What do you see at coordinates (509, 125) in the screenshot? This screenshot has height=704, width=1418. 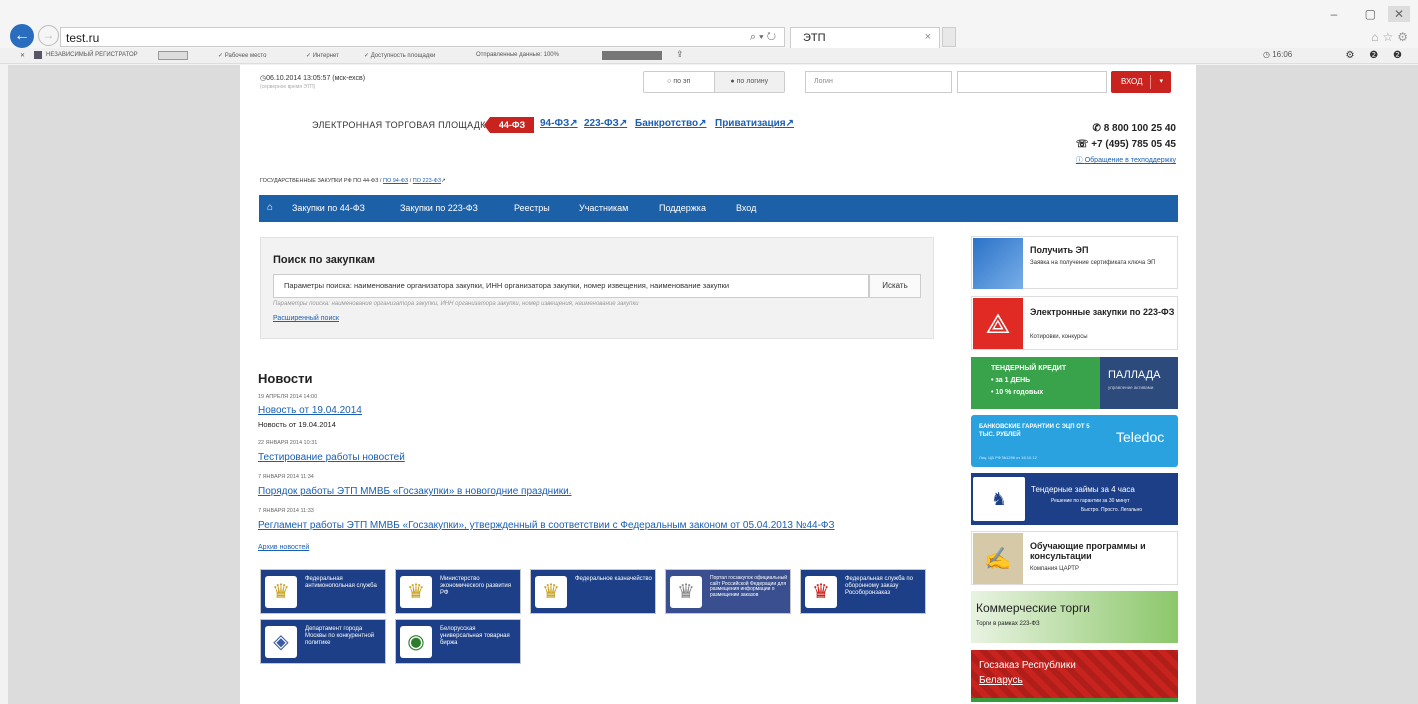 I see `badge-44fz: 44-ФЗ` at bounding box center [509, 125].